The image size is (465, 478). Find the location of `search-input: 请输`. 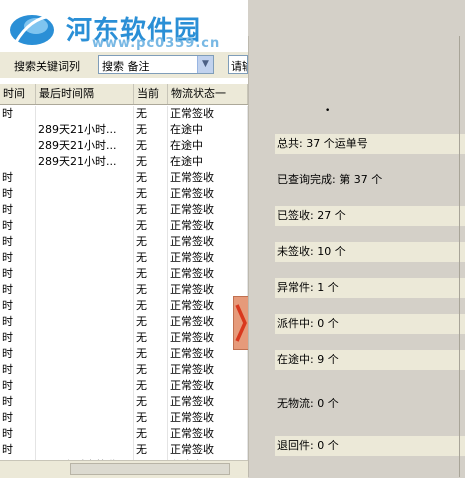

search-input: 请输 is located at coordinates (238, 64).